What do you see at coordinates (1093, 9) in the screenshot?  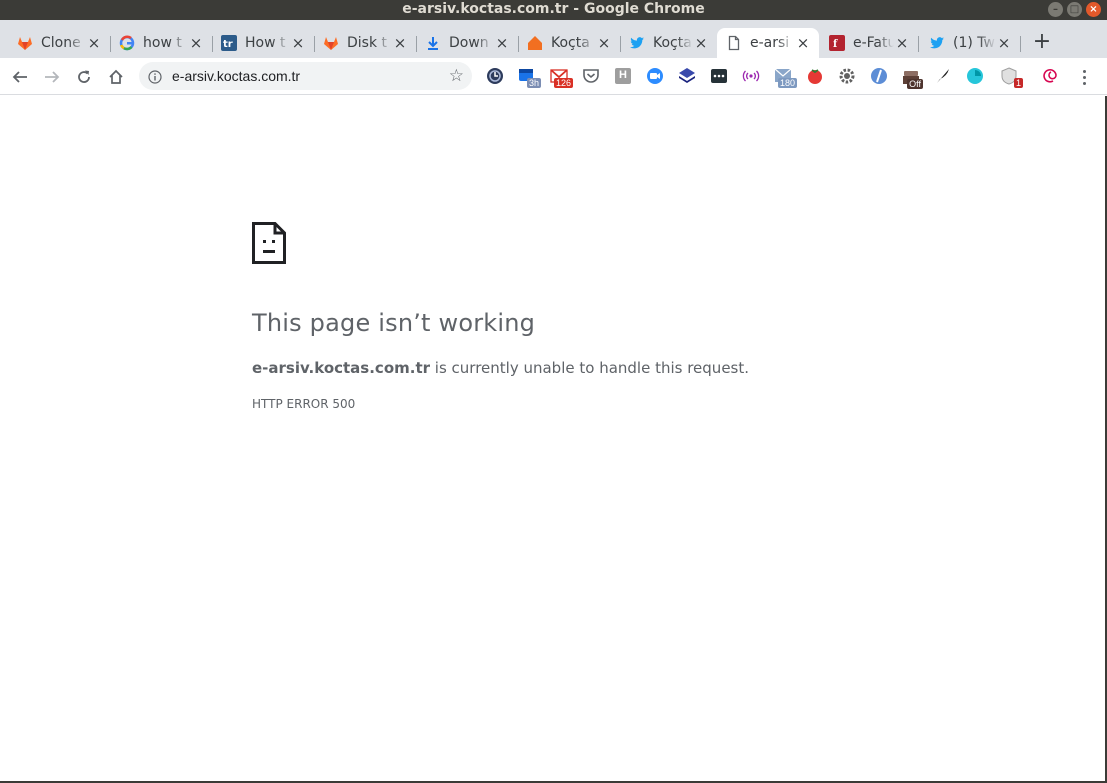 I see `close-window-button: ×` at bounding box center [1093, 9].